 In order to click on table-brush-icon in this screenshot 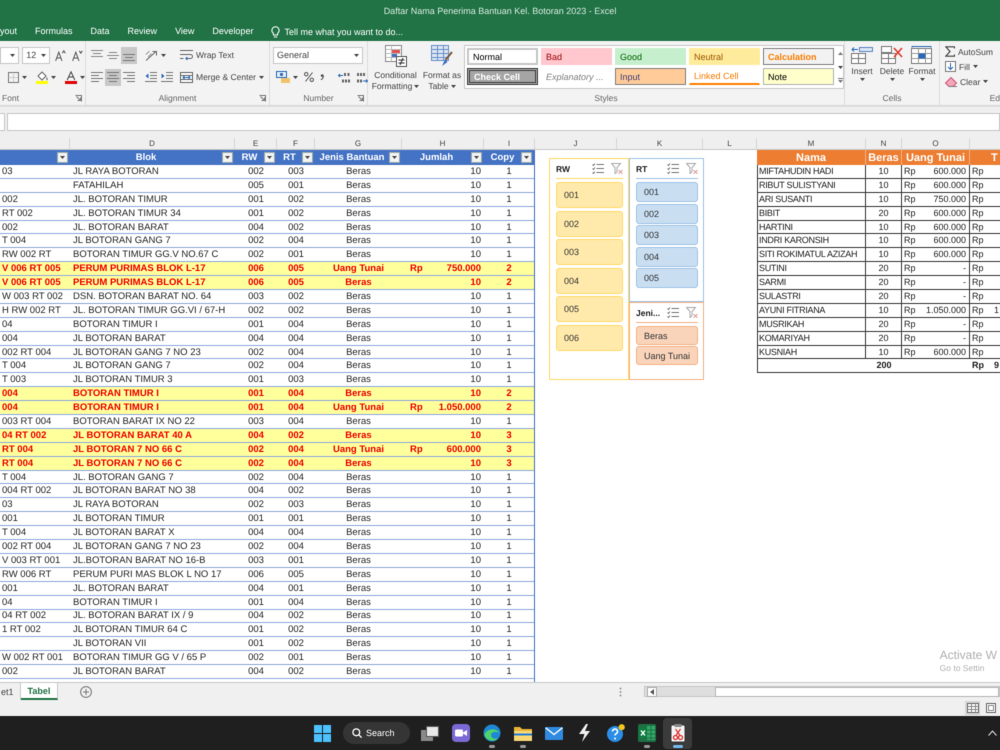, I will do `click(442, 56)`.